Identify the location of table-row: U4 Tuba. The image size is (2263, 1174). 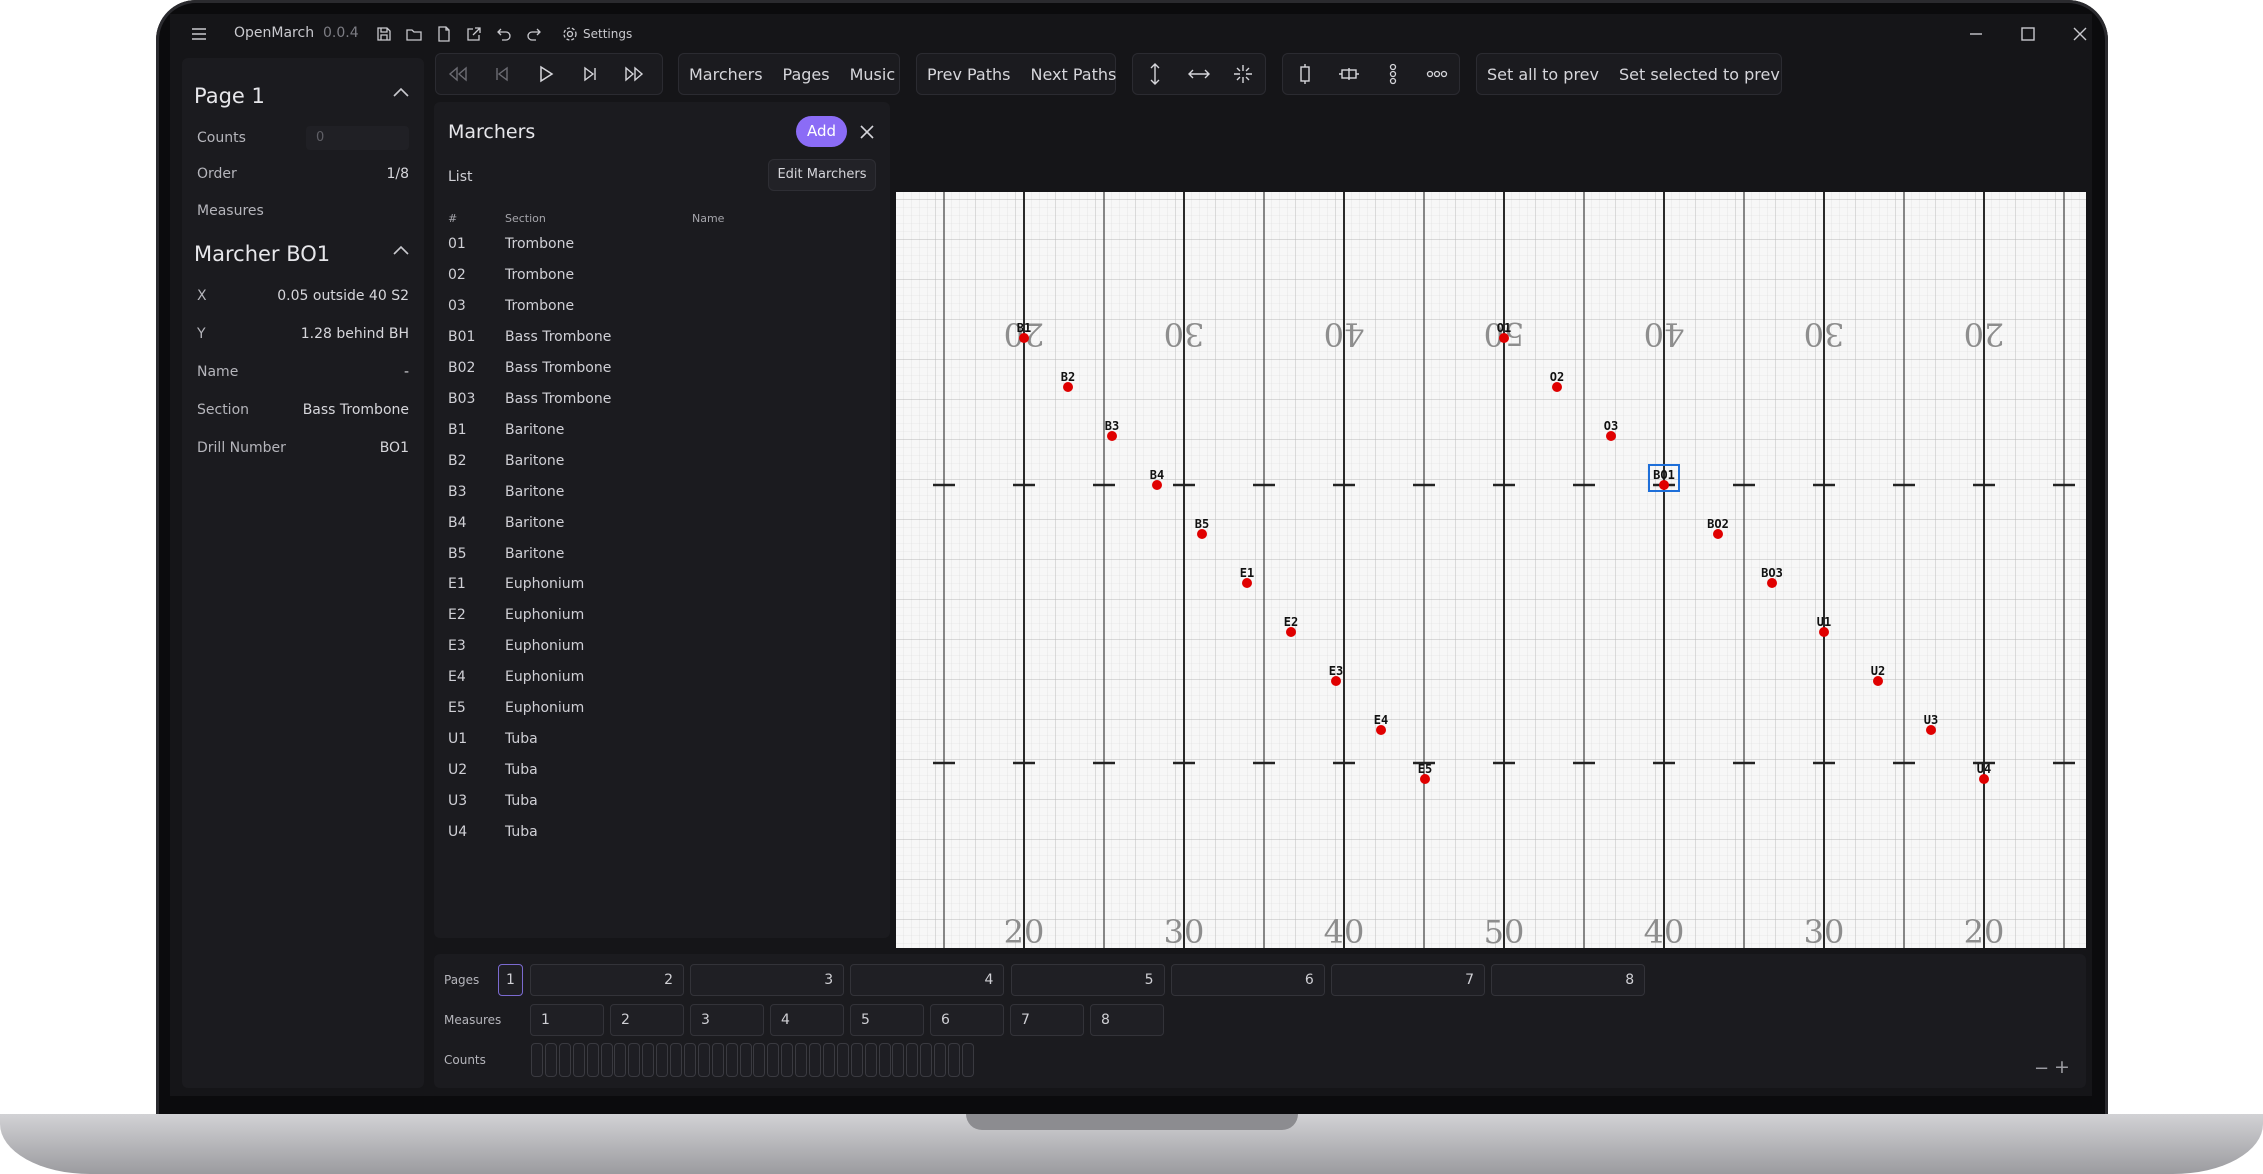
(662, 832).